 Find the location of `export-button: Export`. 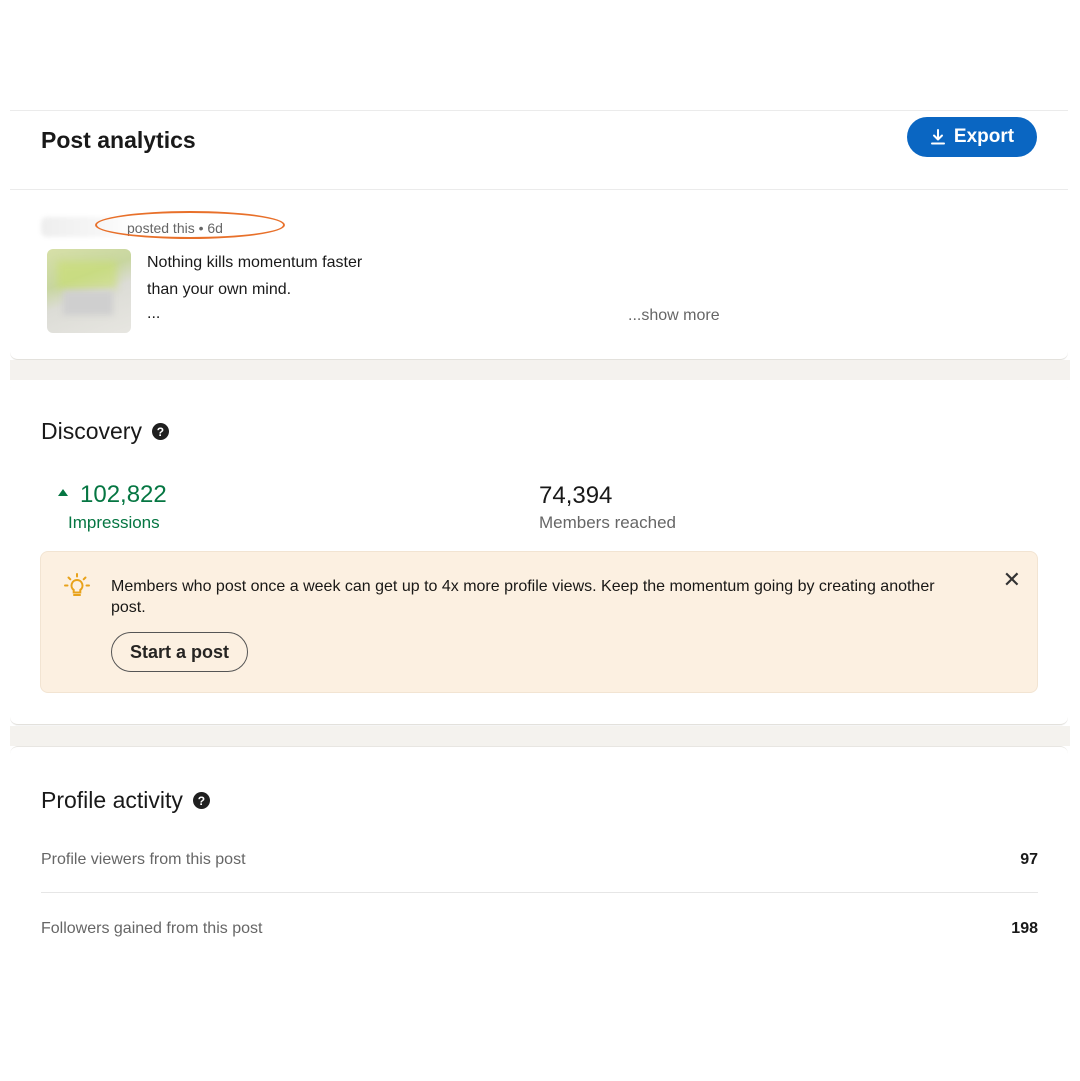

export-button: Export is located at coordinates (972, 137).